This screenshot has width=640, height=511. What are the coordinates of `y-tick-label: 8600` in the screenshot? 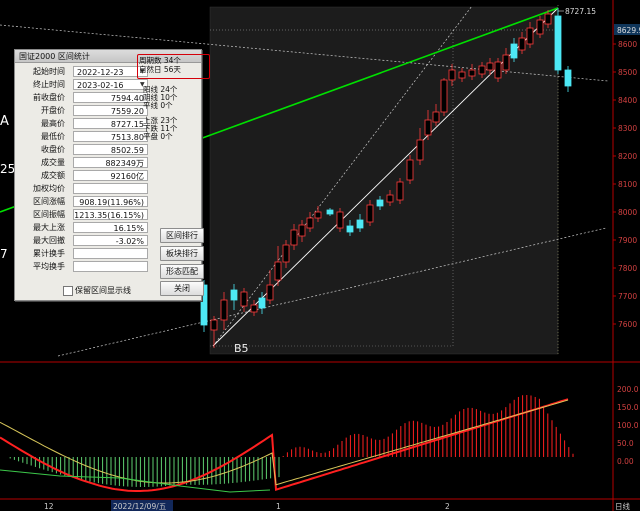 It's located at (627, 44).